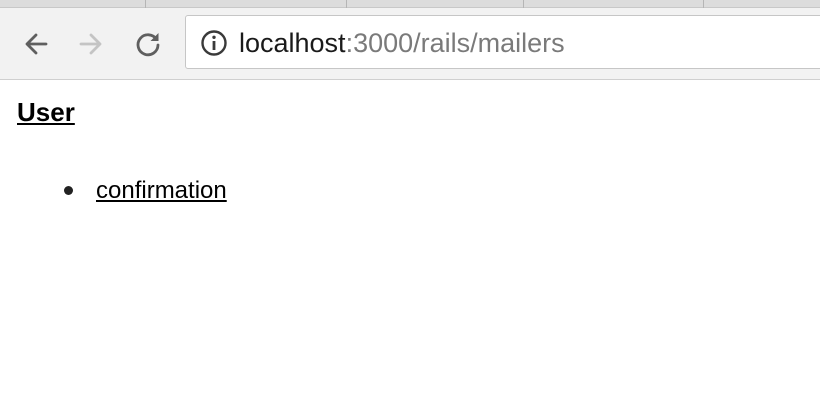 The image size is (820, 412). What do you see at coordinates (46, 112) in the screenshot?
I see `page-heading: User` at bounding box center [46, 112].